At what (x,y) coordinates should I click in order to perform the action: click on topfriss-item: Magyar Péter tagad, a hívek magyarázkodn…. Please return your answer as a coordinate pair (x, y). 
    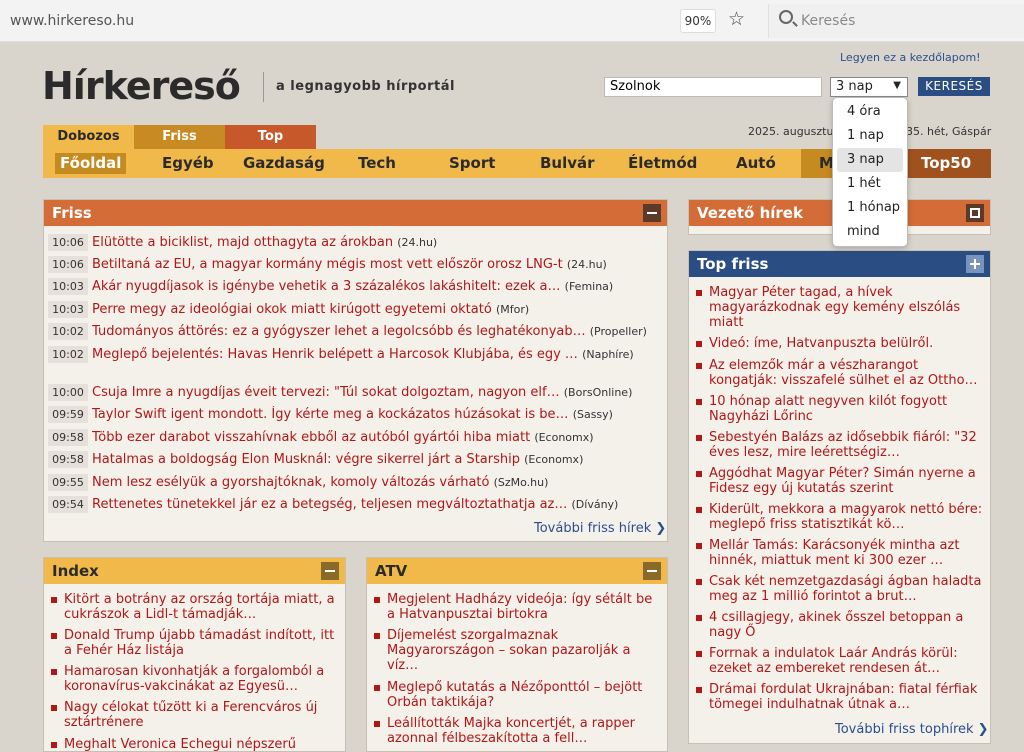
    Looking at the image, I should click on (840, 307).